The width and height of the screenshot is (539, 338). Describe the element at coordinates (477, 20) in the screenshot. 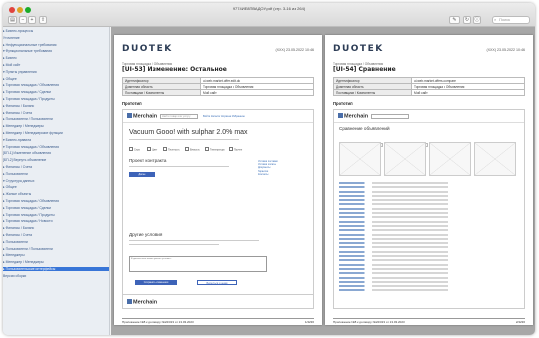

I see `info-icon: ⓘ` at that location.